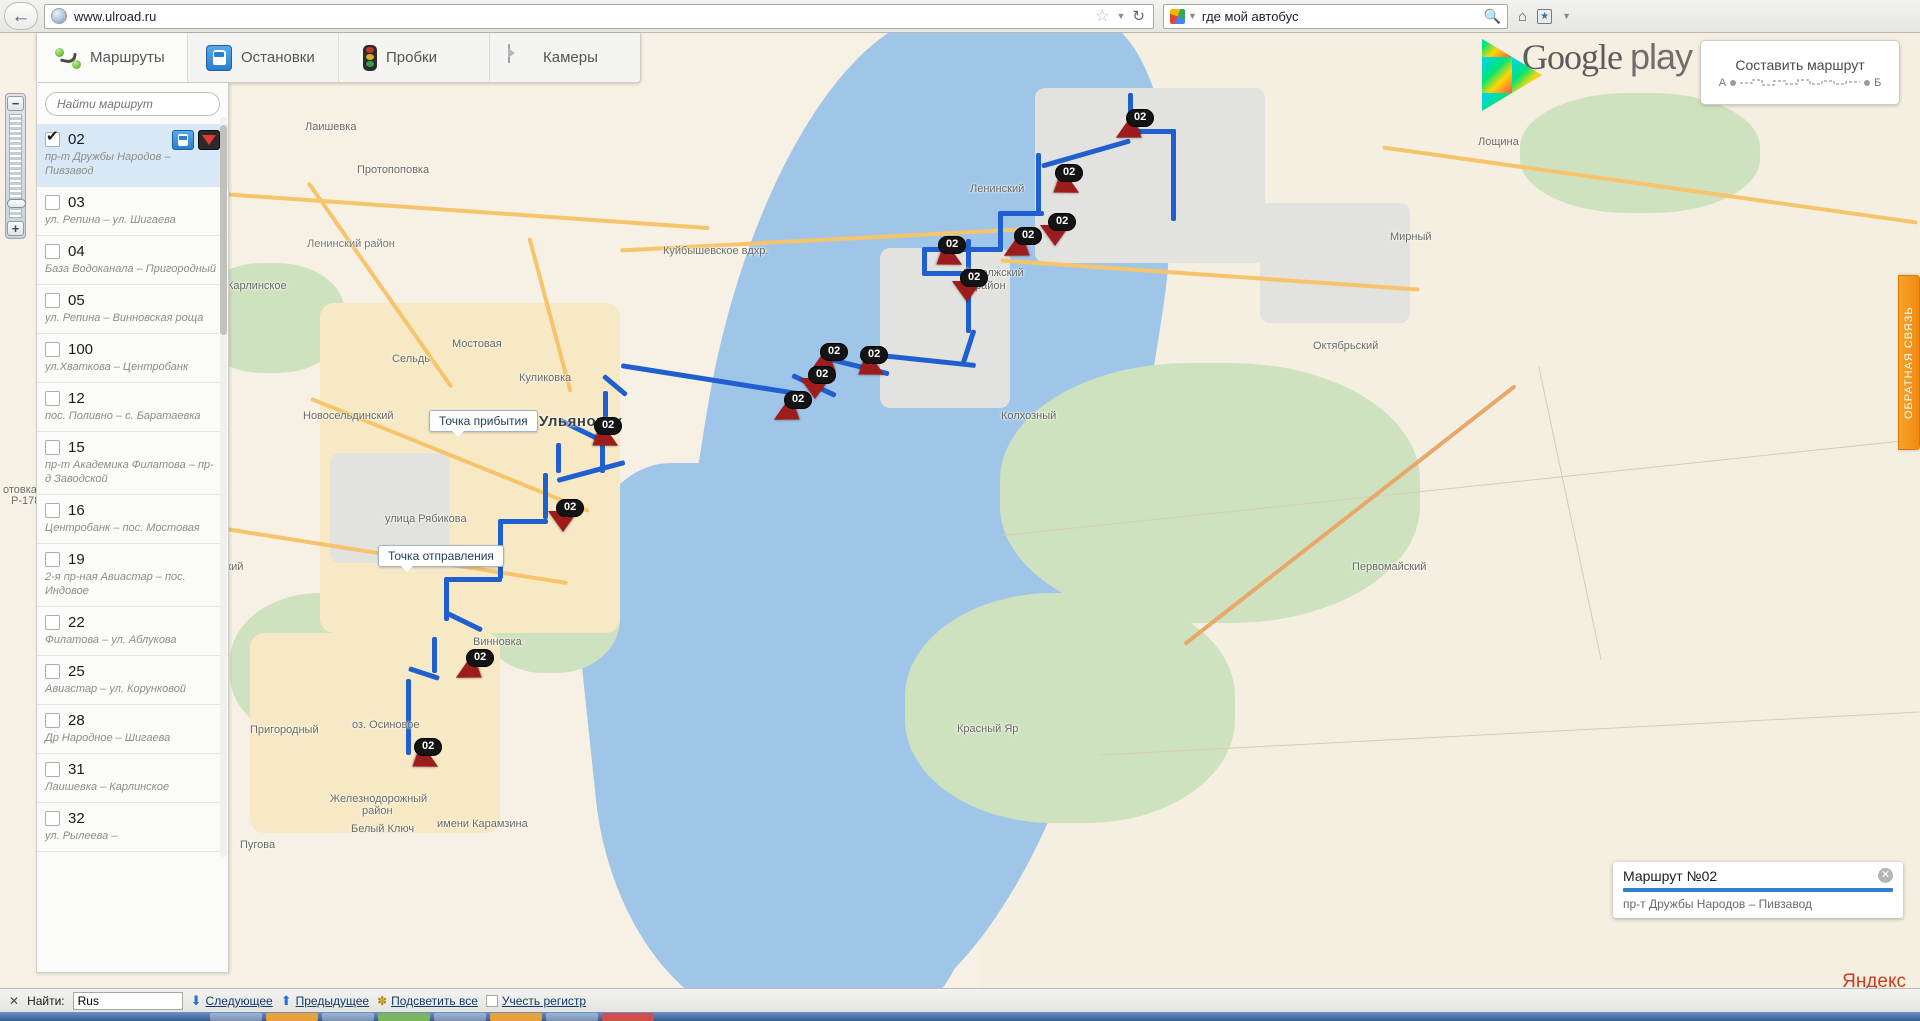 The height and width of the screenshot is (1021, 1920). I want to click on close-icon: ✕, so click(1885, 875).